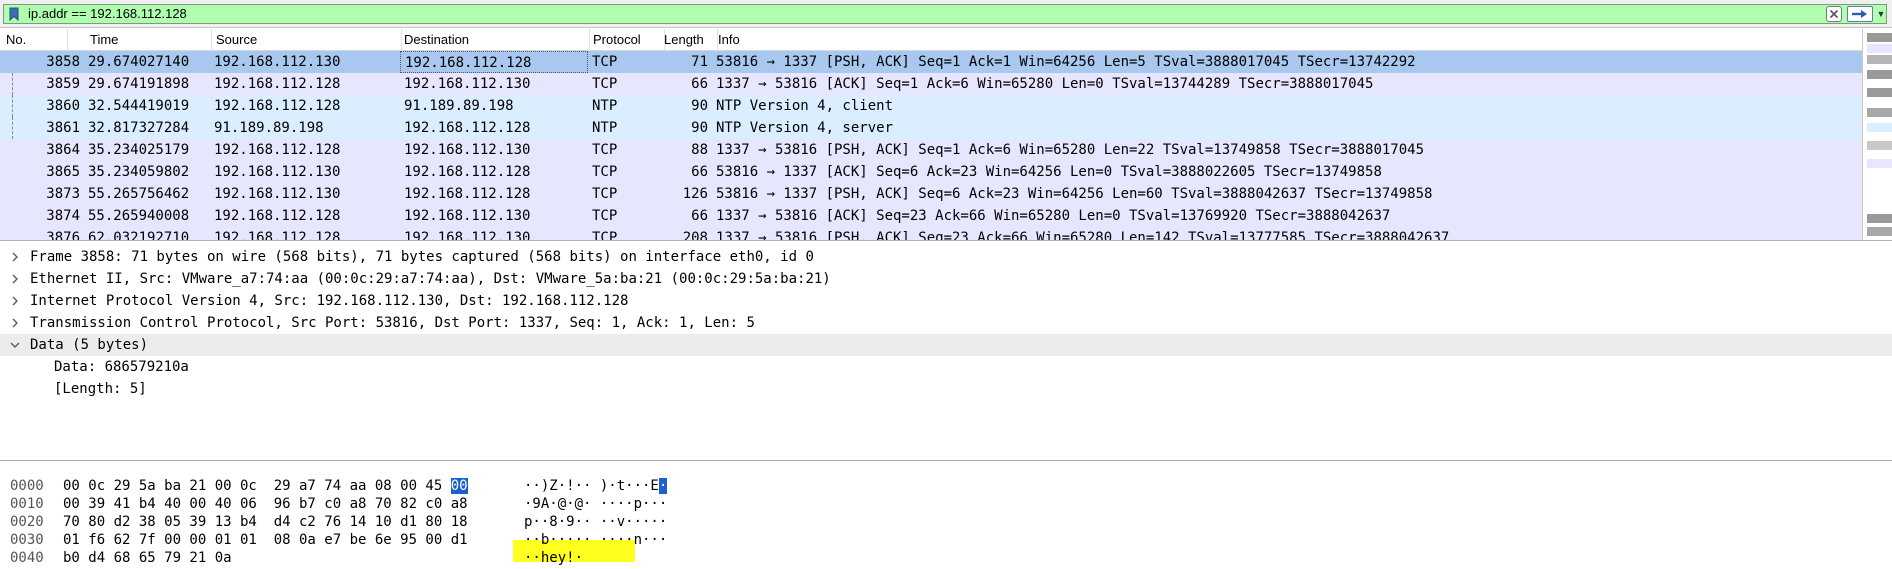 The image size is (1892, 569). Describe the element at coordinates (695, 194) in the screenshot. I see `cell-length: 126` at that location.